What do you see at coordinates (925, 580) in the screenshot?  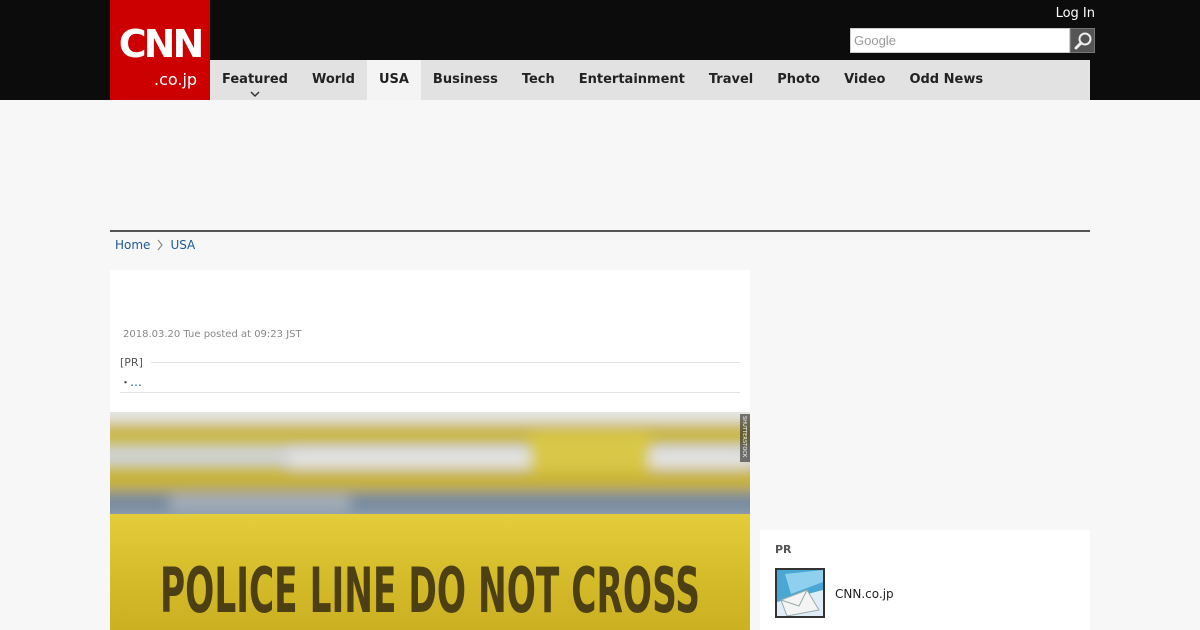 I see `sidebar-pr: PR CNN.co.jp` at bounding box center [925, 580].